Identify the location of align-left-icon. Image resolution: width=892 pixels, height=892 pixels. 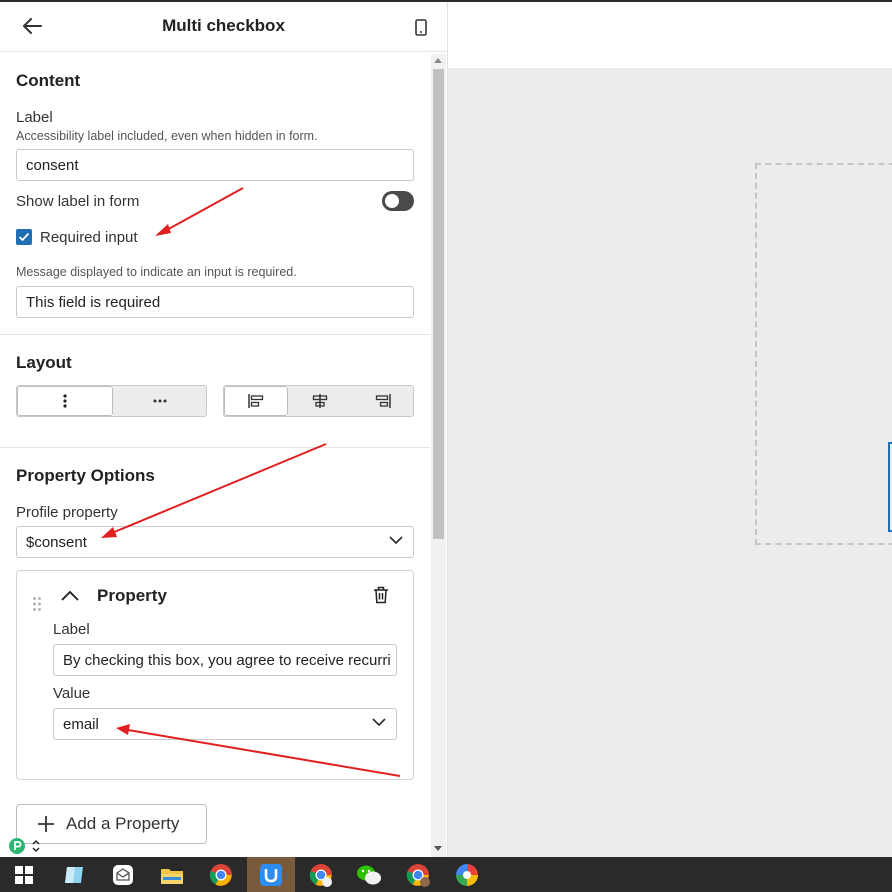
(256, 401).